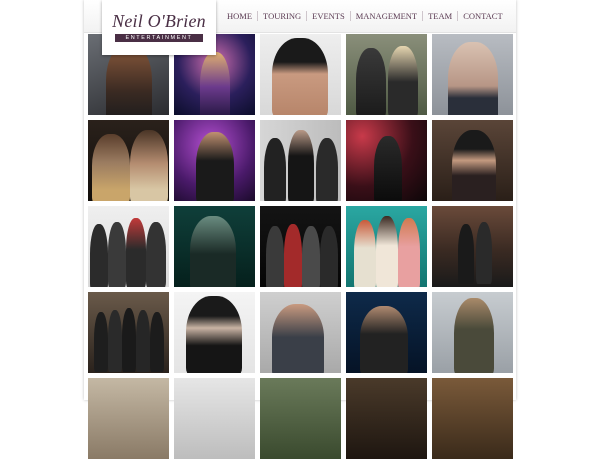 Image resolution: width=600 pixels, height=459 pixels. I want to click on site-logo: Neil O'Brien ENTERTAINMENT, so click(159, 27).